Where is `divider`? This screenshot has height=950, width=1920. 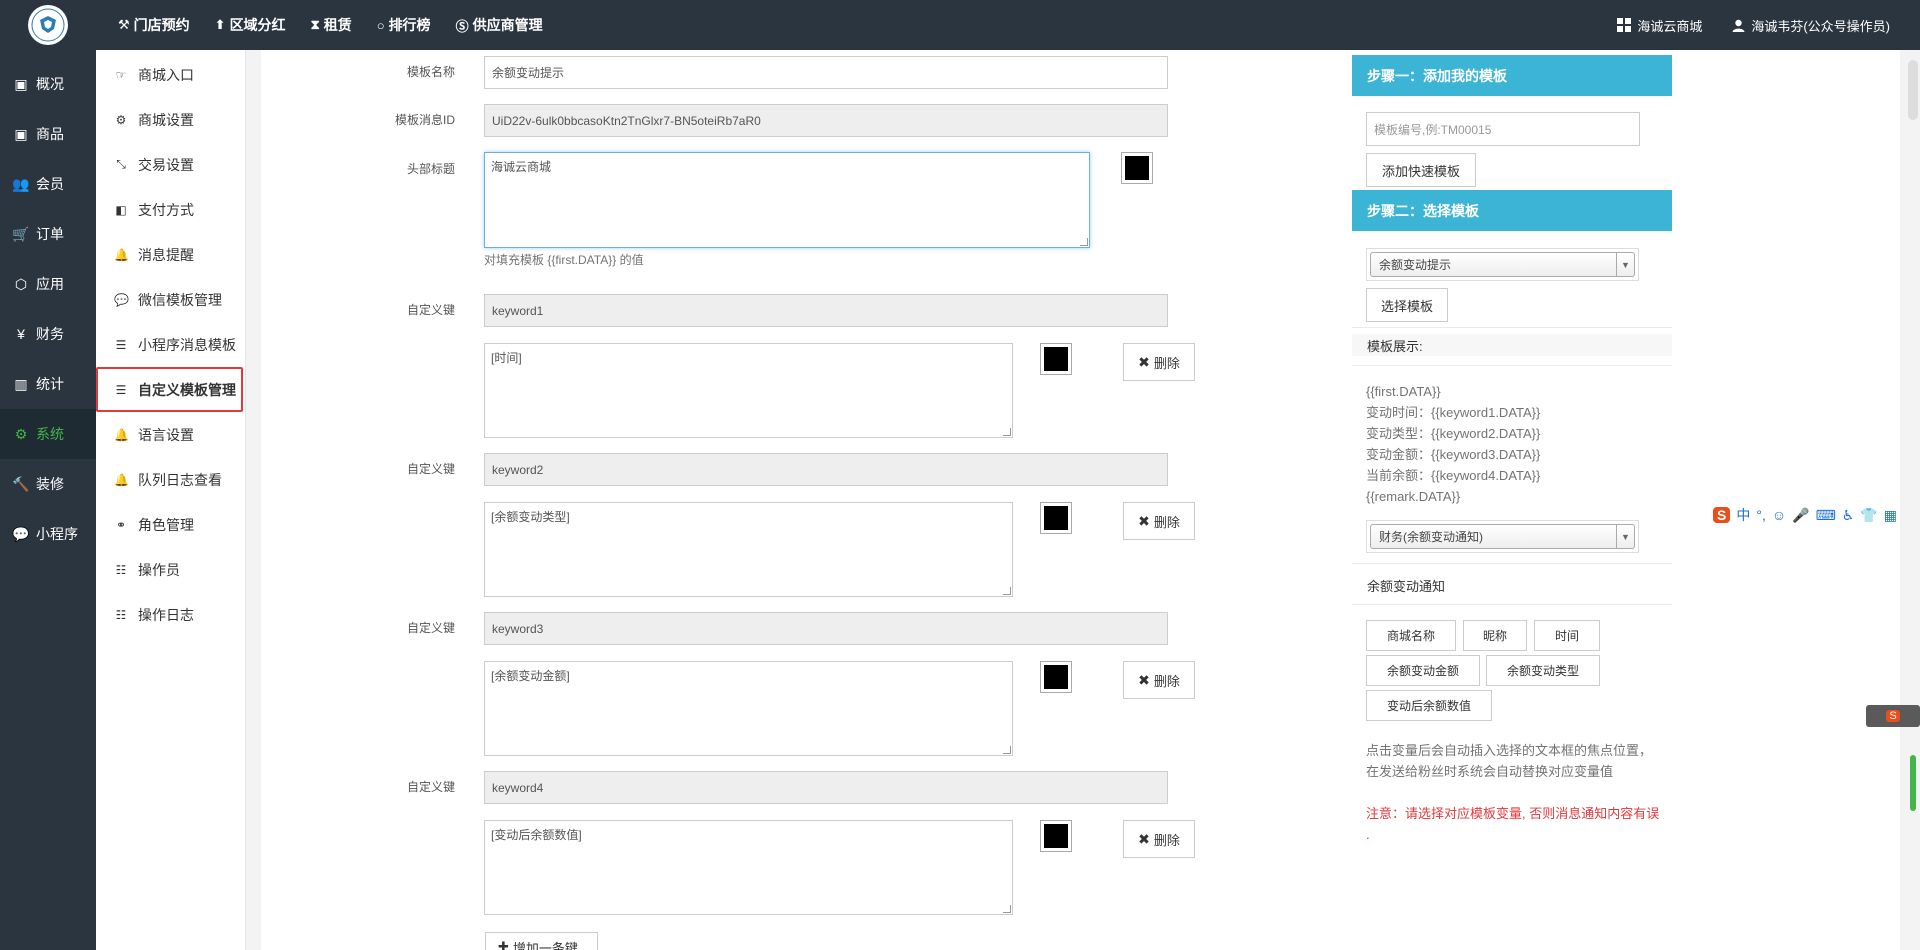
divider is located at coordinates (1512, 604).